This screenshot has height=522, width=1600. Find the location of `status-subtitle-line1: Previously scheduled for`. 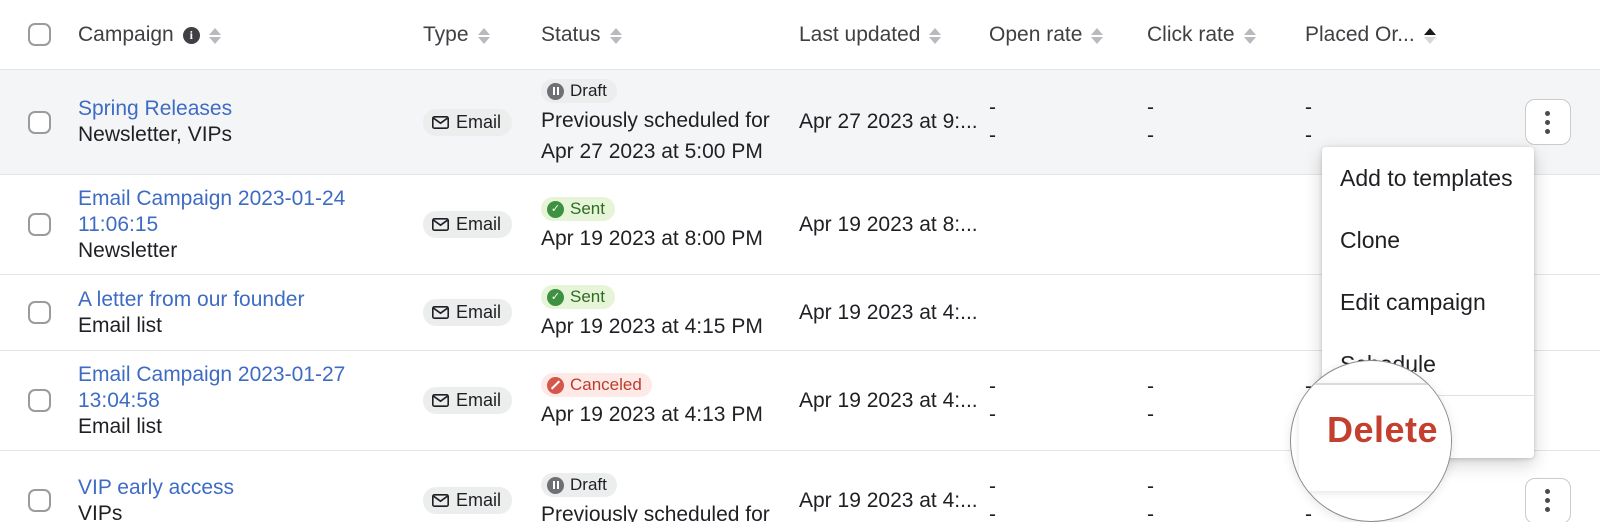

status-subtitle-line1: Previously scheduled for is located at coordinates (655, 512).